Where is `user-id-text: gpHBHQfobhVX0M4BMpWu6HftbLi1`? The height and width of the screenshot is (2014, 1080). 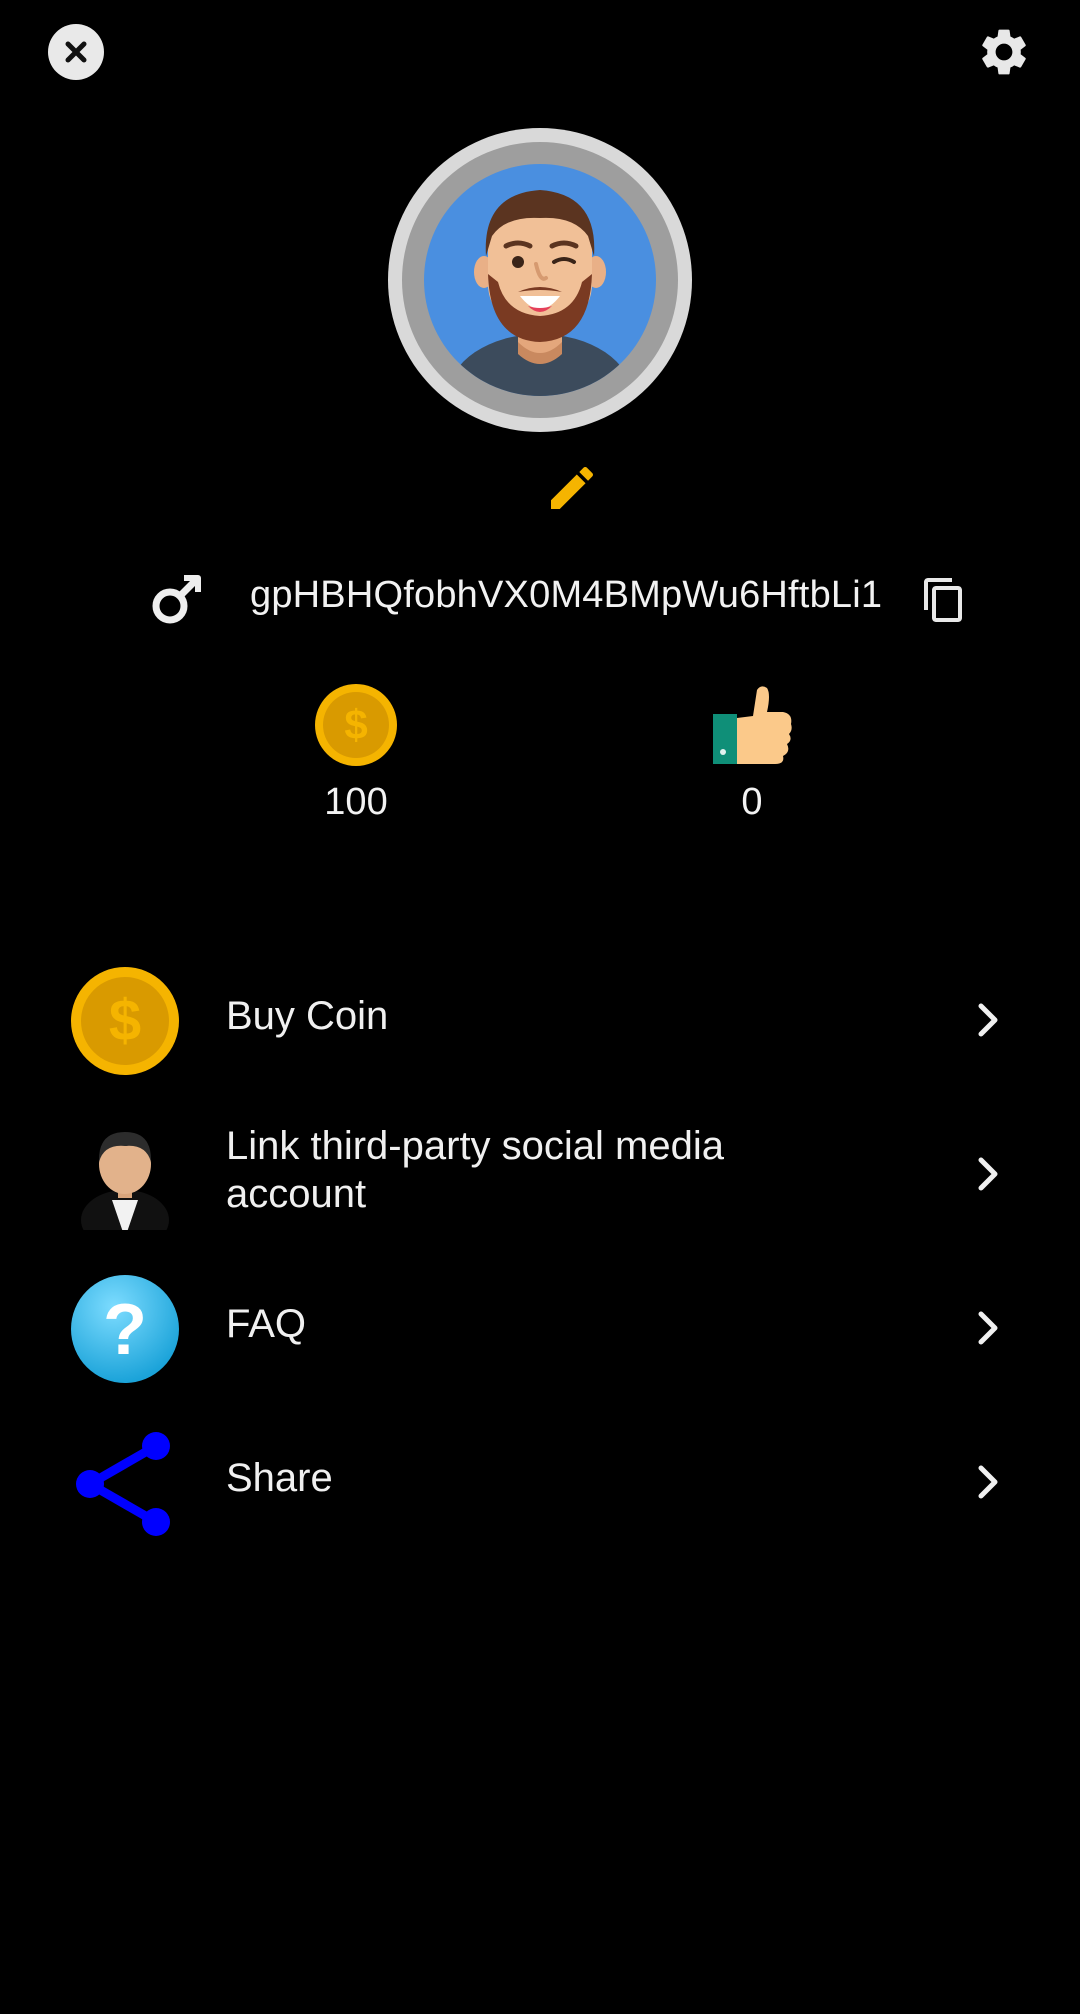 user-id-text: gpHBHQfobhVX0M4BMpWu6HftbLi1 is located at coordinates (566, 595).